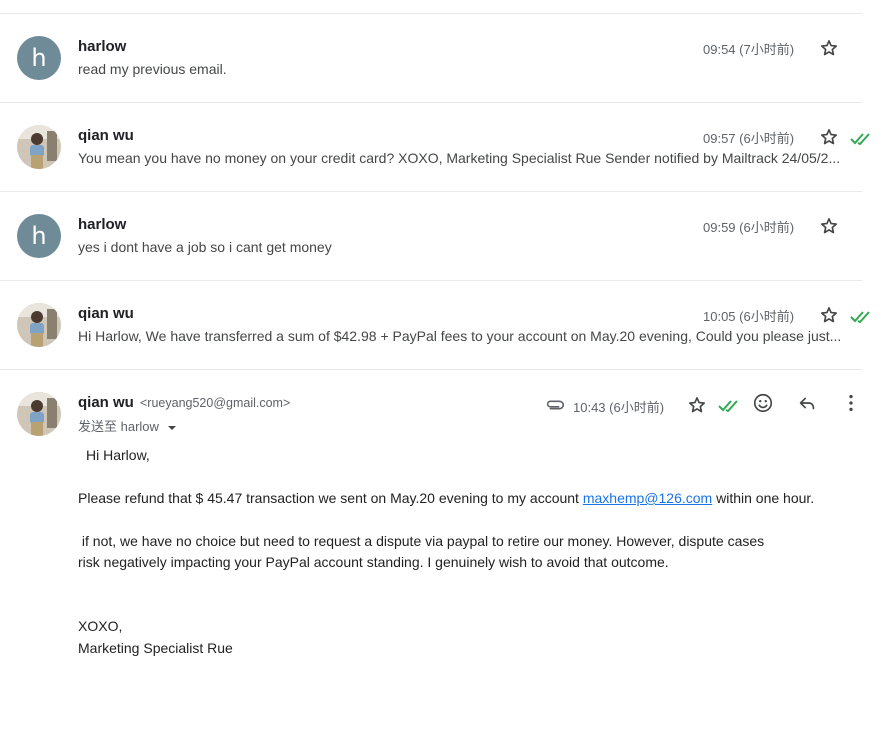  I want to click on reply-icon, so click(807, 403).